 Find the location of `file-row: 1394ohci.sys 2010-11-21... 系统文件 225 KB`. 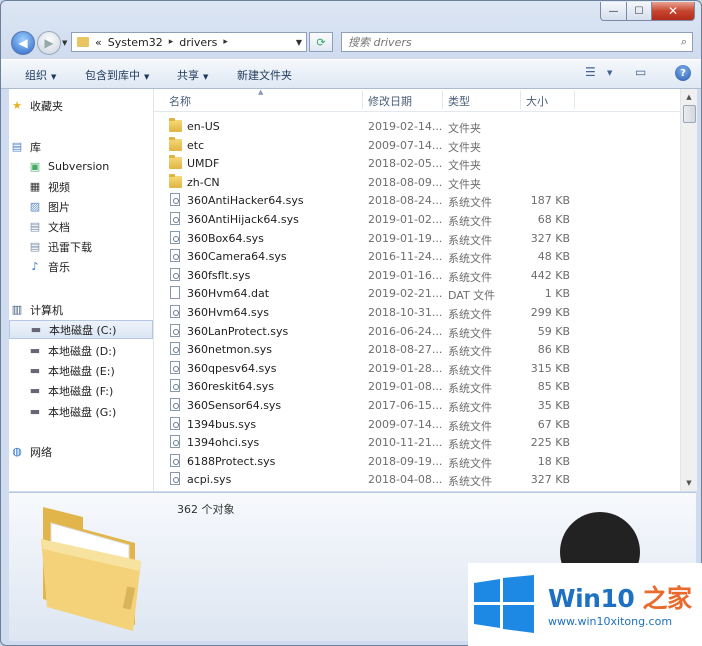

file-row: 1394ohci.sys 2010-11-21... 系统文件 225 KB is located at coordinates (417, 442).